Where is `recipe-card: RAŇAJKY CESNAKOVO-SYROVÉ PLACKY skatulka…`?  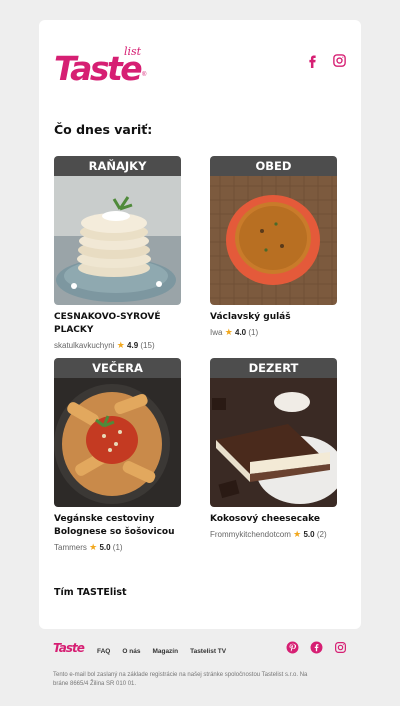 recipe-card: RAŇAJKY CESNAKOVO-SYROVÉ PLACKY skatulka… is located at coordinates (117, 253).